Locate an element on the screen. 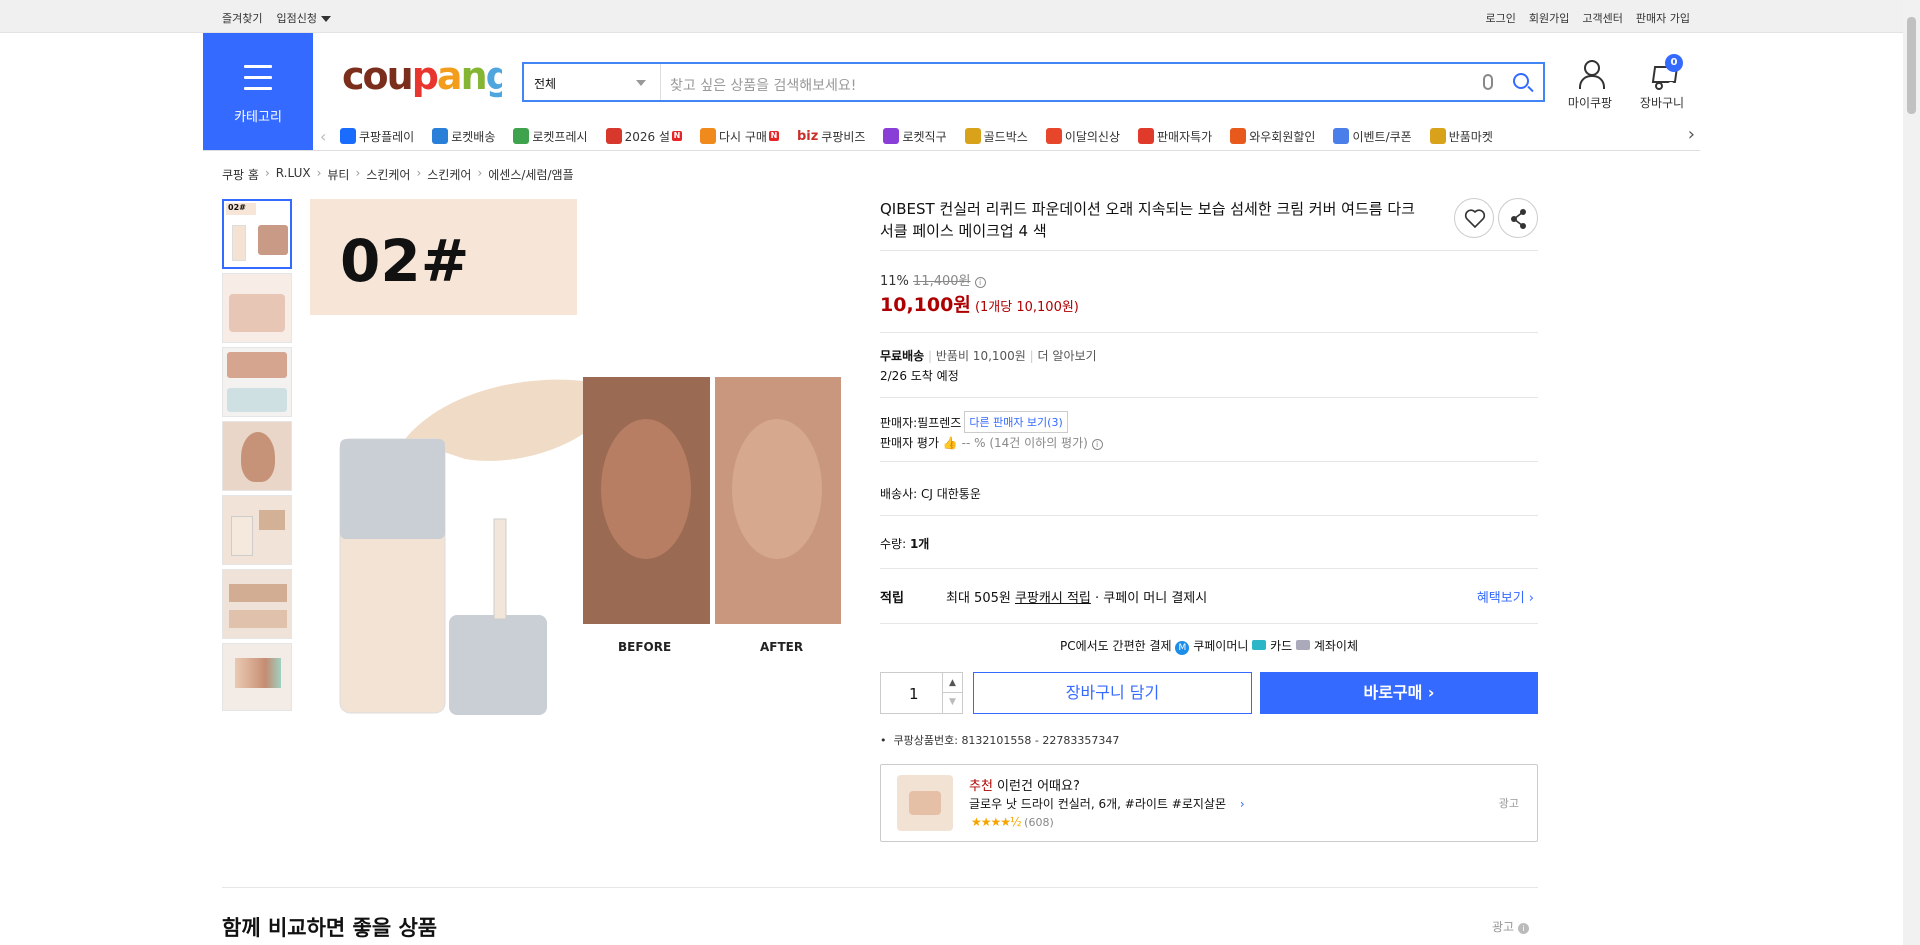  seller-label: 판매자: is located at coordinates (899, 422).